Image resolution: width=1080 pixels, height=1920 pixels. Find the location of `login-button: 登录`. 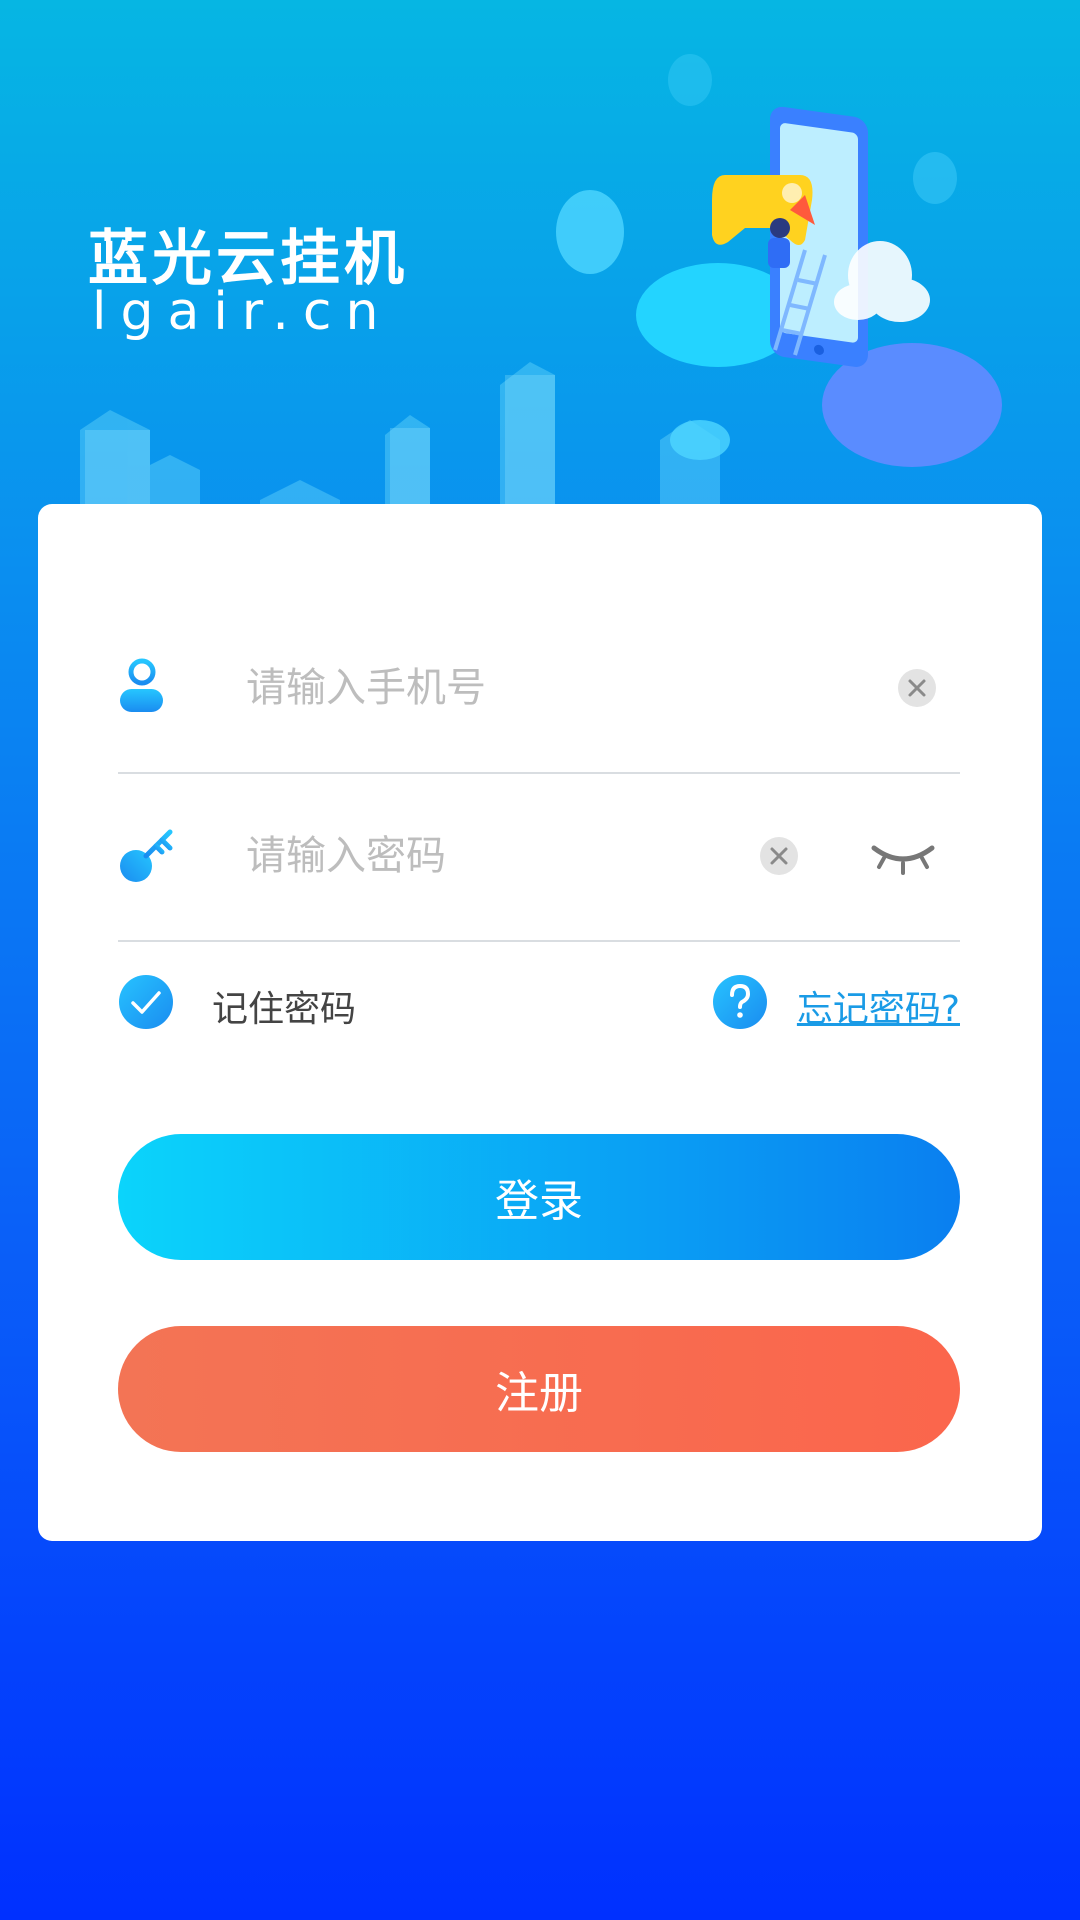

login-button: 登录 is located at coordinates (539, 1197).